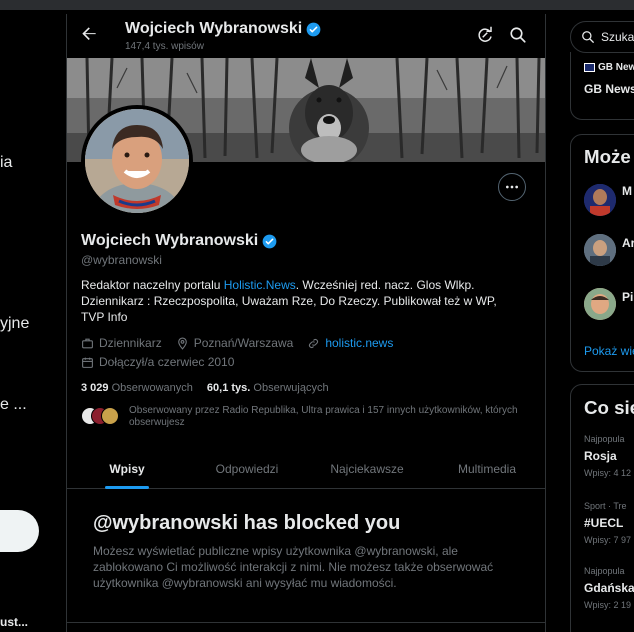 Image resolution: width=634 pixels, height=632 pixels. Describe the element at coordinates (19, 531) in the screenshot. I see `post-button` at that location.